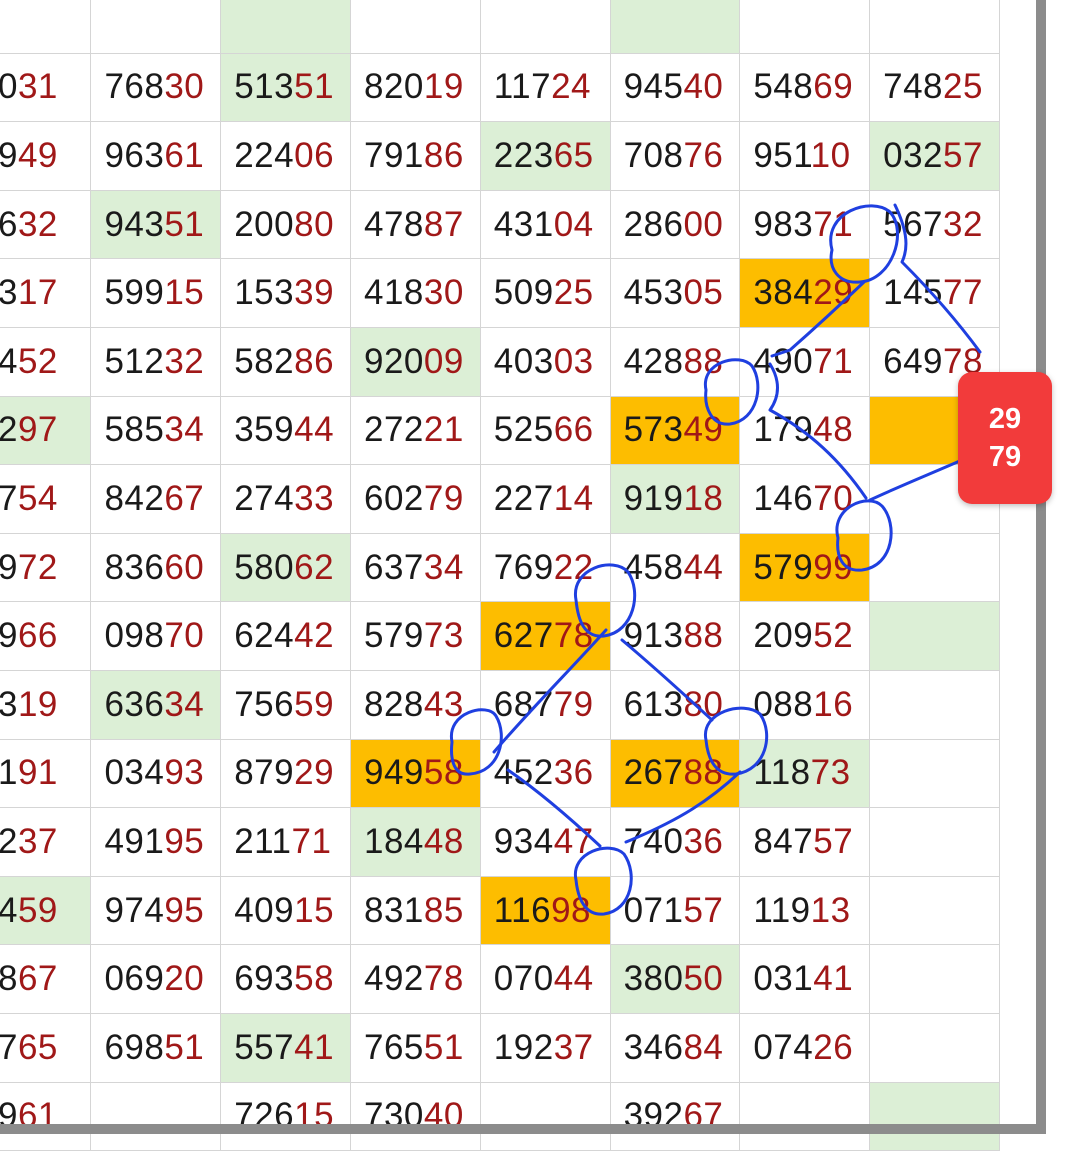 The height and width of the screenshot is (1176, 1080). Describe the element at coordinates (913, 361) in the screenshot. I see `cell-leading-digits: 649` at that location.